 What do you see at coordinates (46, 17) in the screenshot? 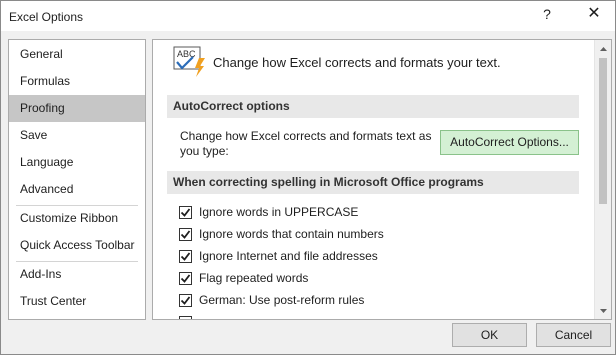
I see `window-title: Excel Options` at bounding box center [46, 17].